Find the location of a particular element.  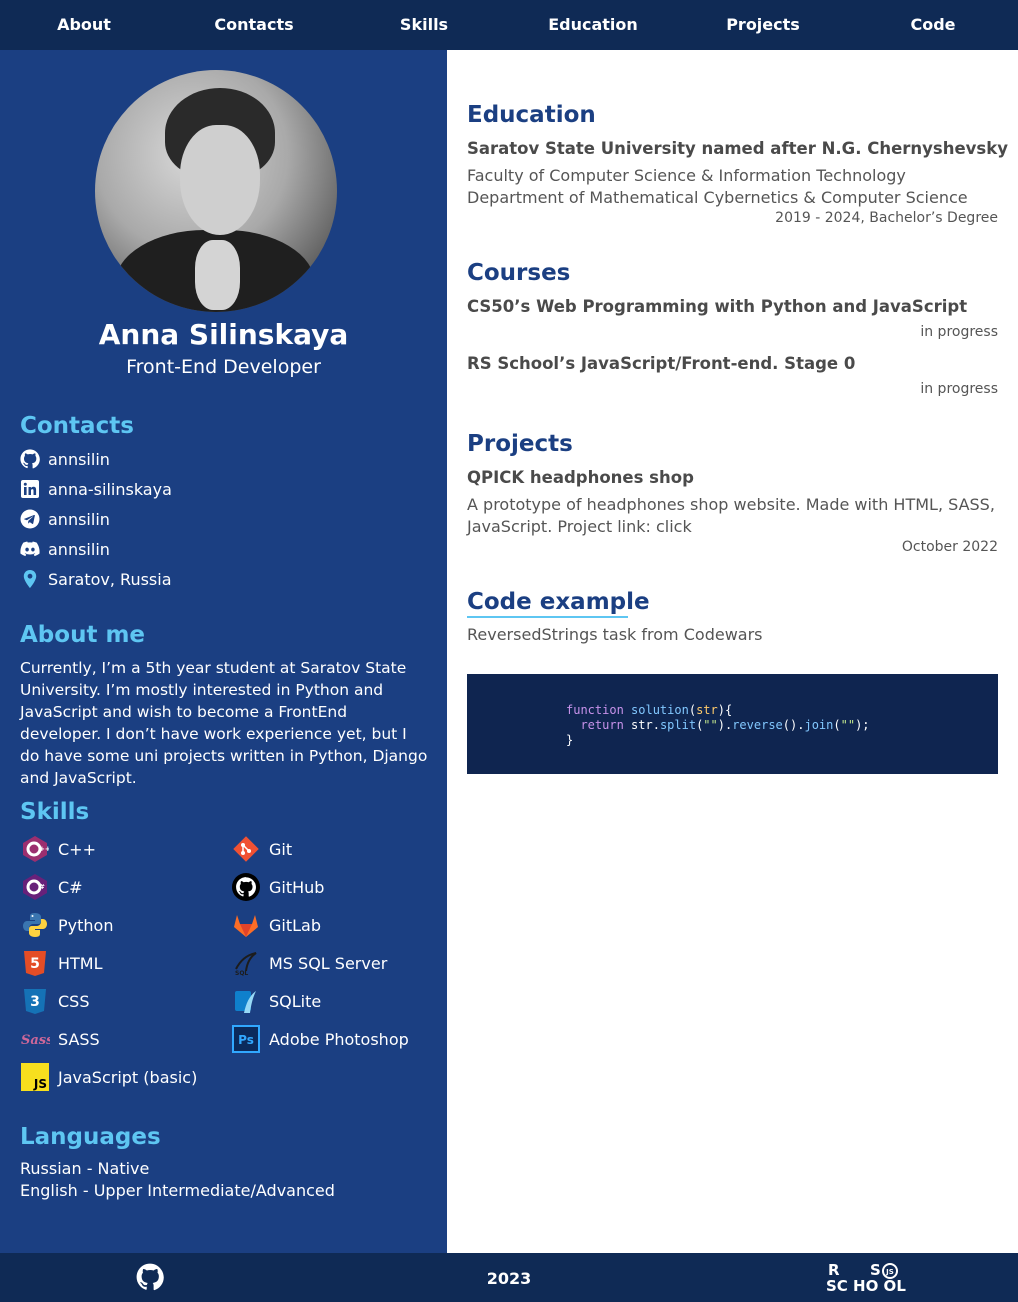

skill-item: 5 HTML is located at coordinates (61, 963).